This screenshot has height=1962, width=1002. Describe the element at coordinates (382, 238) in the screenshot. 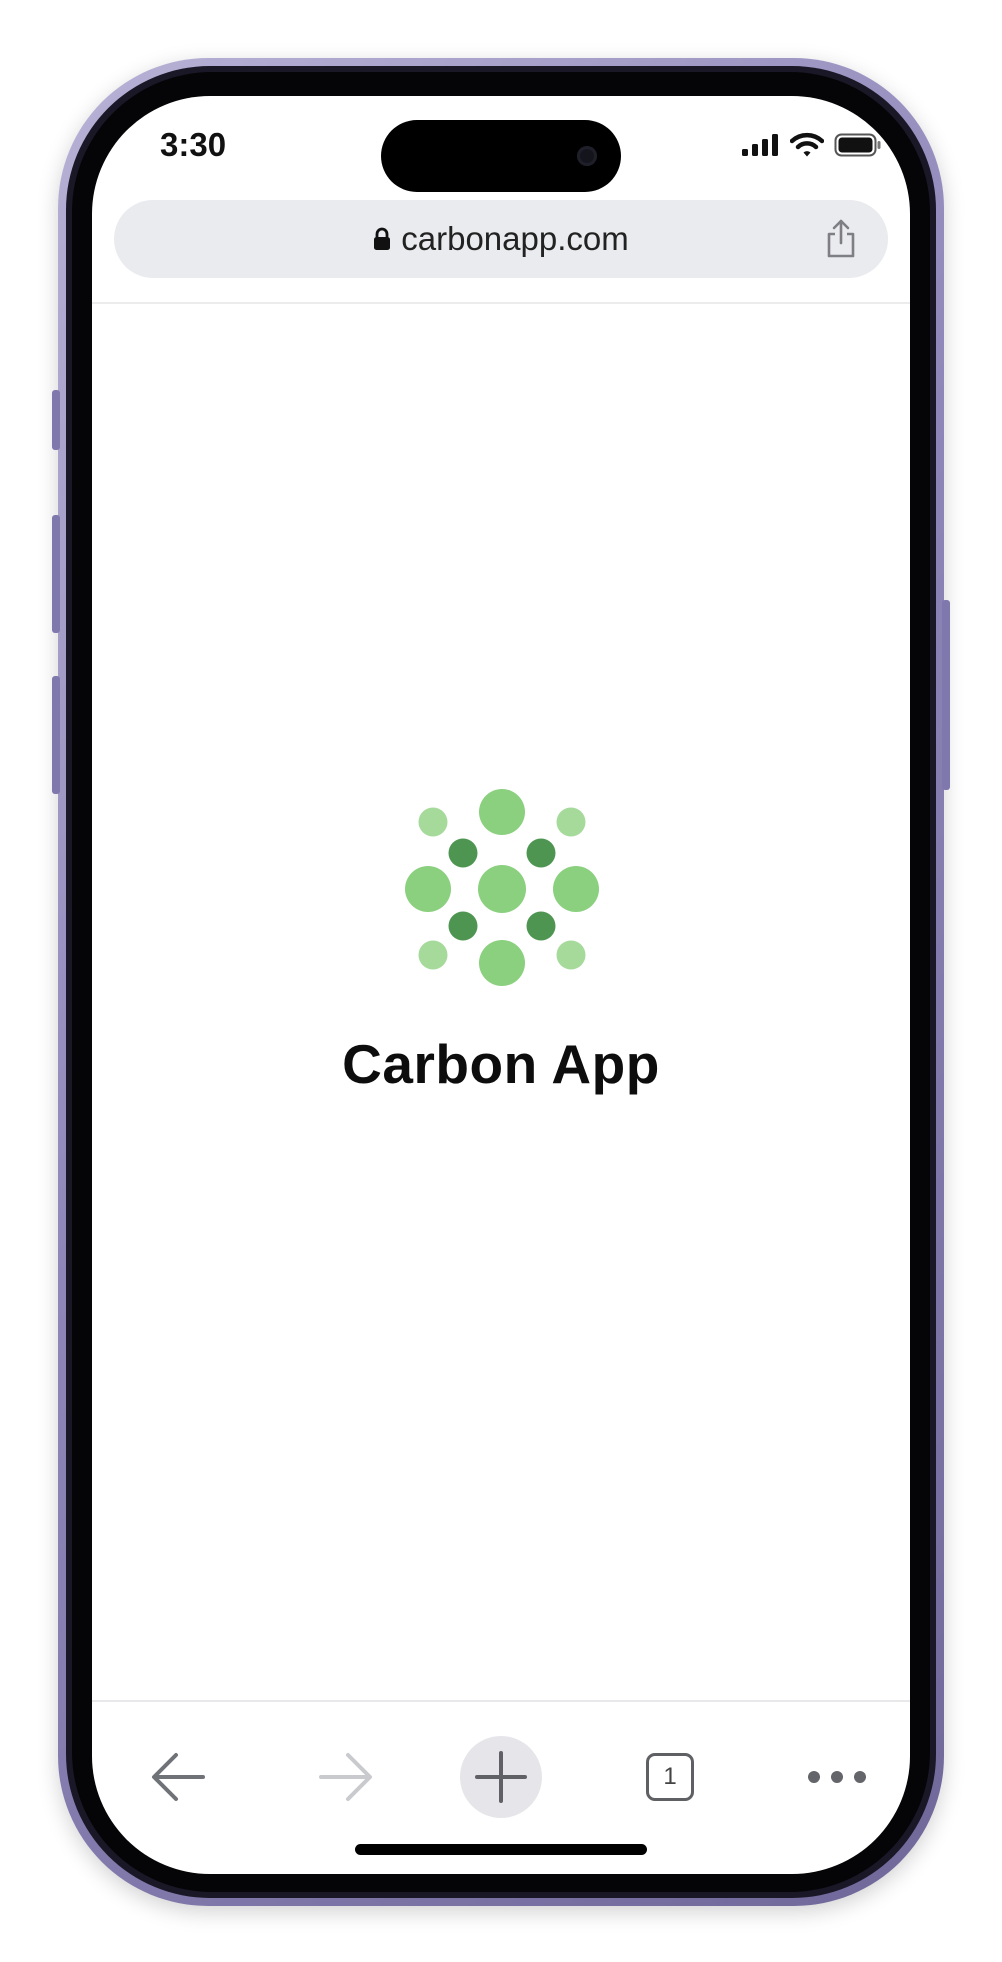

I see `lock-icon` at that location.